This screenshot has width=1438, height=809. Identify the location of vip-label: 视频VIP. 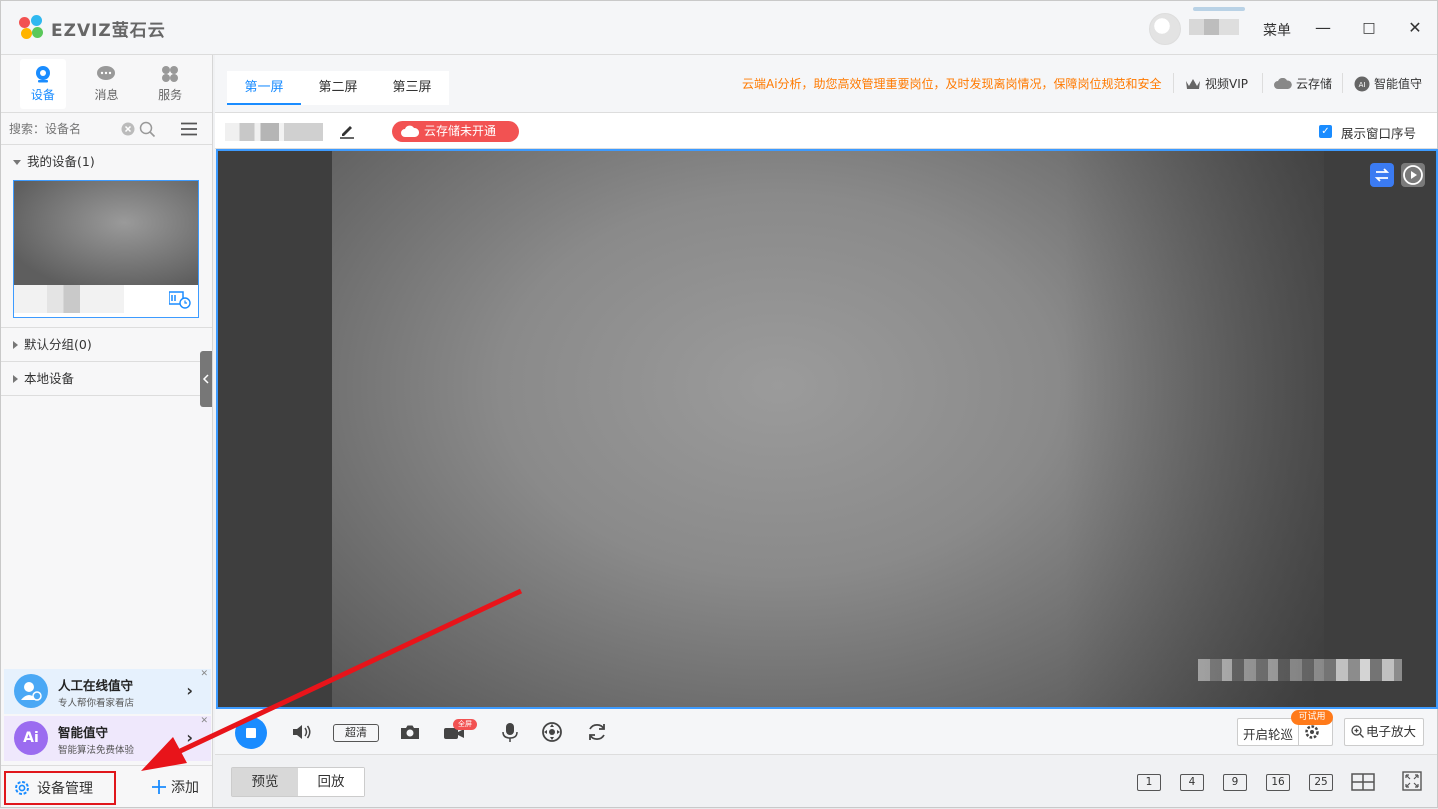
(1226, 84).